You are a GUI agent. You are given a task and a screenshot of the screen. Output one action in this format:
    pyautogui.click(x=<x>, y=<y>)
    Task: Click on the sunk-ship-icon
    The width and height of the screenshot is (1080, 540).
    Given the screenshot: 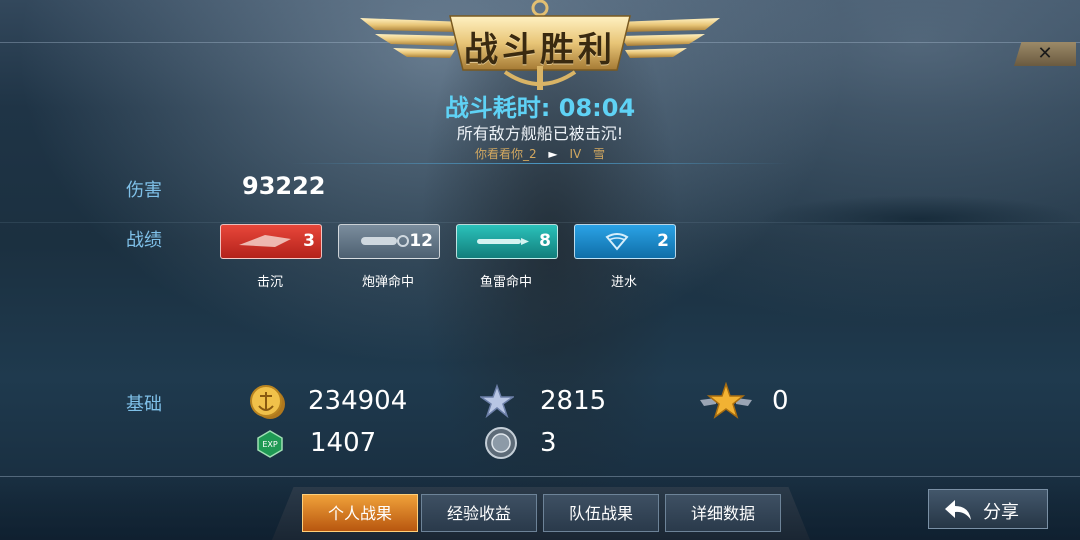 What is the action you would take?
    pyautogui.click(x=265, y=241)
    